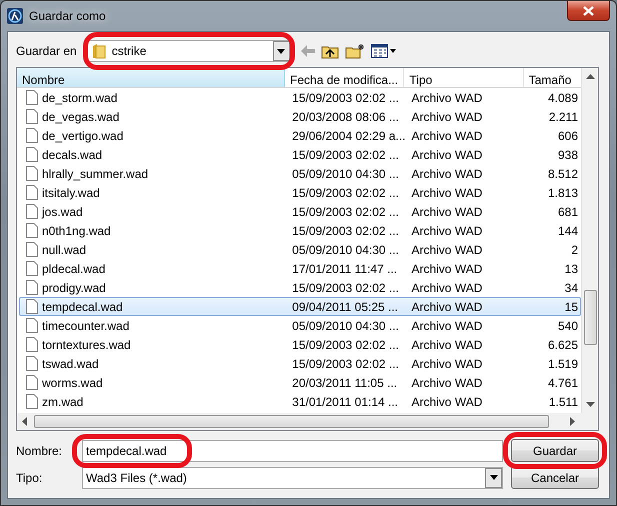  Describe the element at coordinates (568, 155) in the screenshot. I see `file-size: 938` at that location.